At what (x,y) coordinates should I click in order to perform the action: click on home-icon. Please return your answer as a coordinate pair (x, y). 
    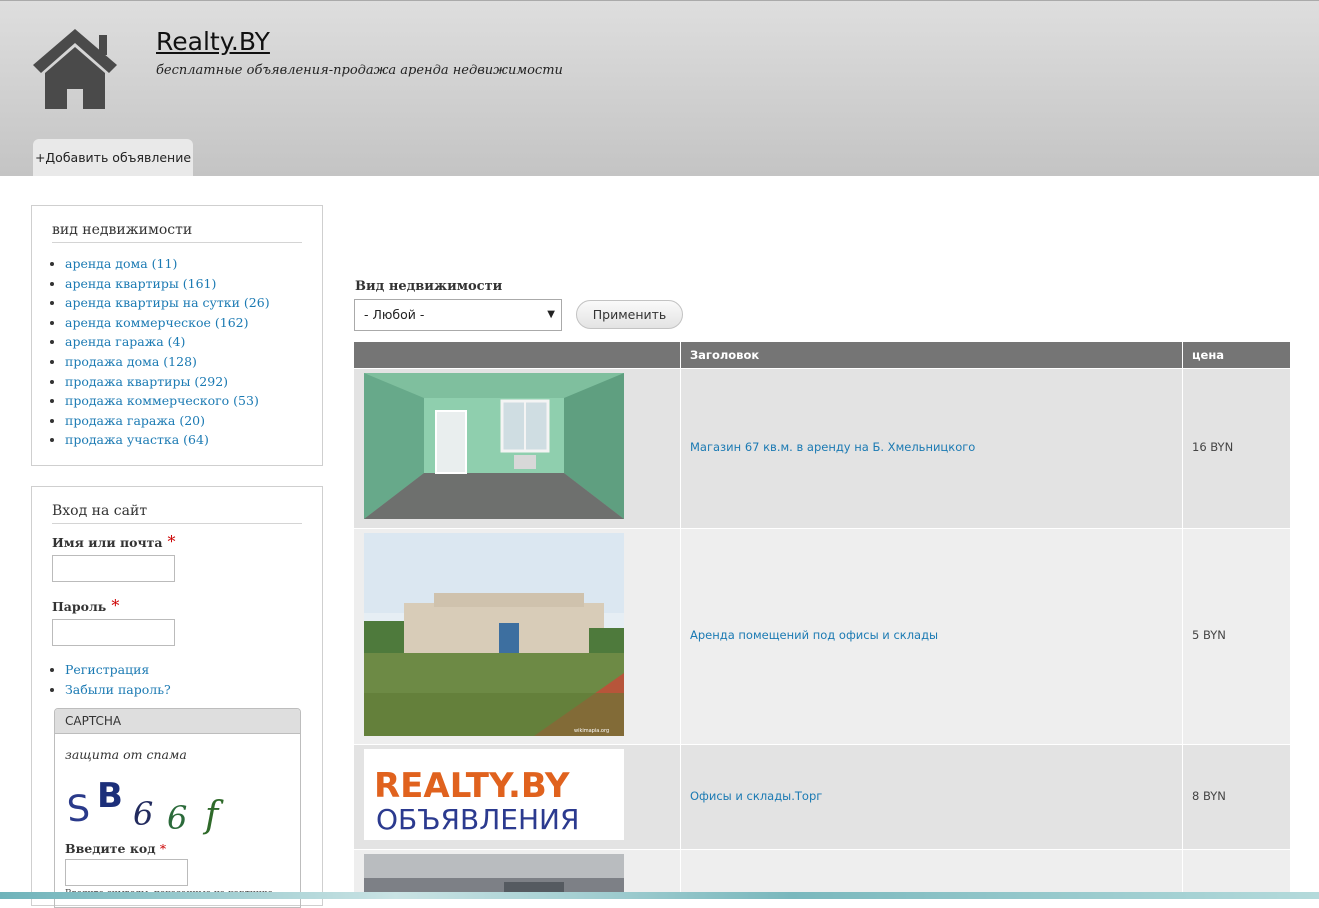
    Looking at the image, I should click on (75, 69).